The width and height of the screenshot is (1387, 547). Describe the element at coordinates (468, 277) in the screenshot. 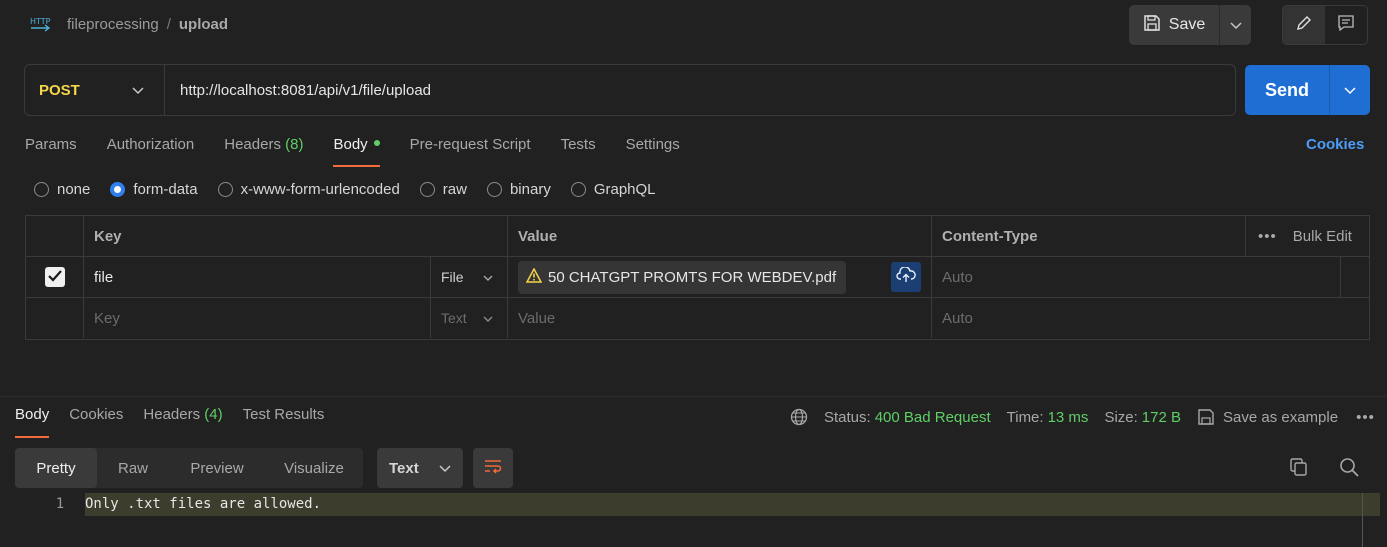

I see `key-type-select: File` at that location.